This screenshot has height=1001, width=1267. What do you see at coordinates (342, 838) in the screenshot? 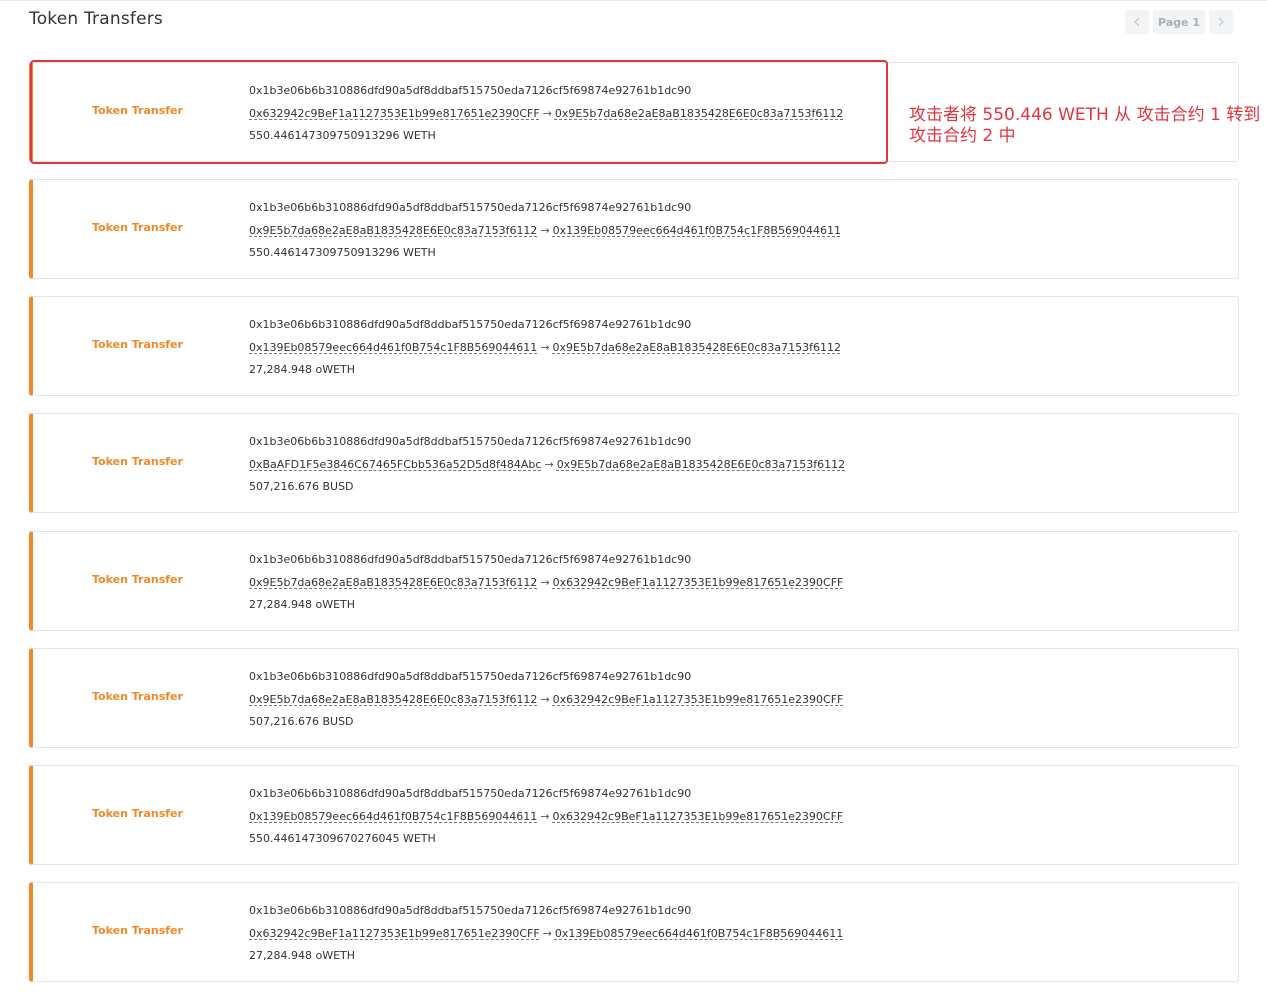
I see `transfer-amount: 550.446147309670276045 WETH` at bounding box center [342, 838].